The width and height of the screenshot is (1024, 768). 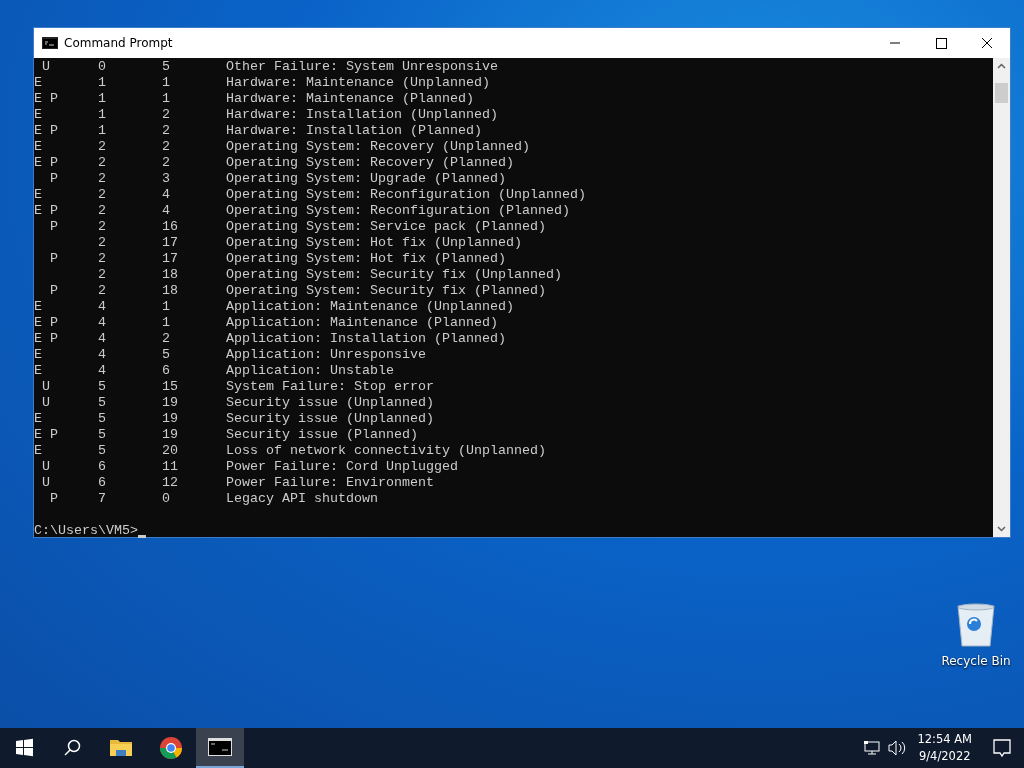 What do you see at coordinates (170, 259) in the screenshot?
I see `minor-code: 17` at bounding box center [170, 259].